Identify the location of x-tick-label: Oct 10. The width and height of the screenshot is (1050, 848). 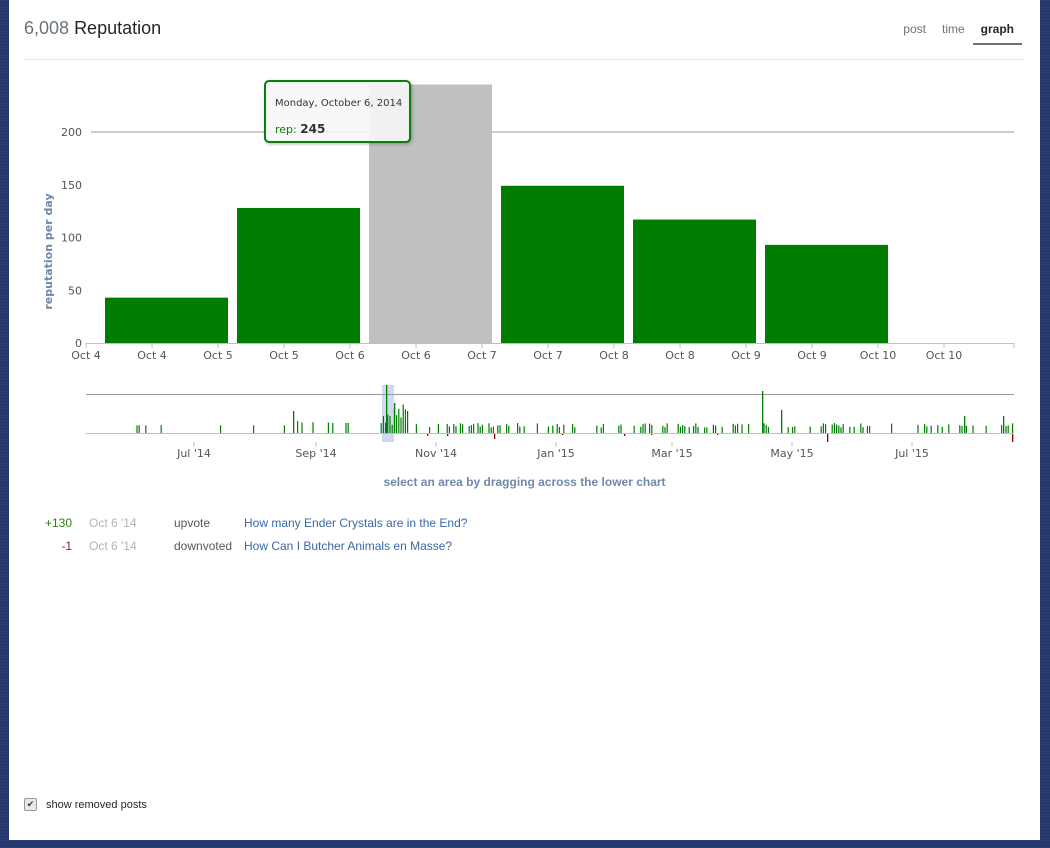
(878, 355).